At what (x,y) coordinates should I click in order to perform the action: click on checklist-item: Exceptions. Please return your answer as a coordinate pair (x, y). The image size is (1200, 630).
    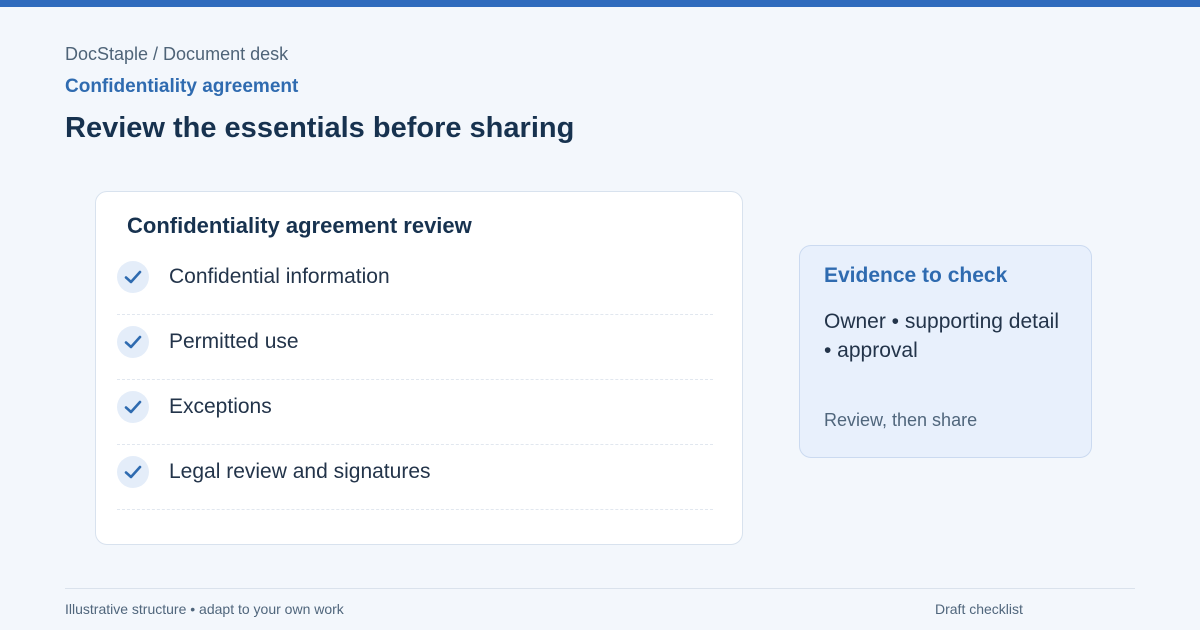
    Looking at the image, I should click on (415, 412).